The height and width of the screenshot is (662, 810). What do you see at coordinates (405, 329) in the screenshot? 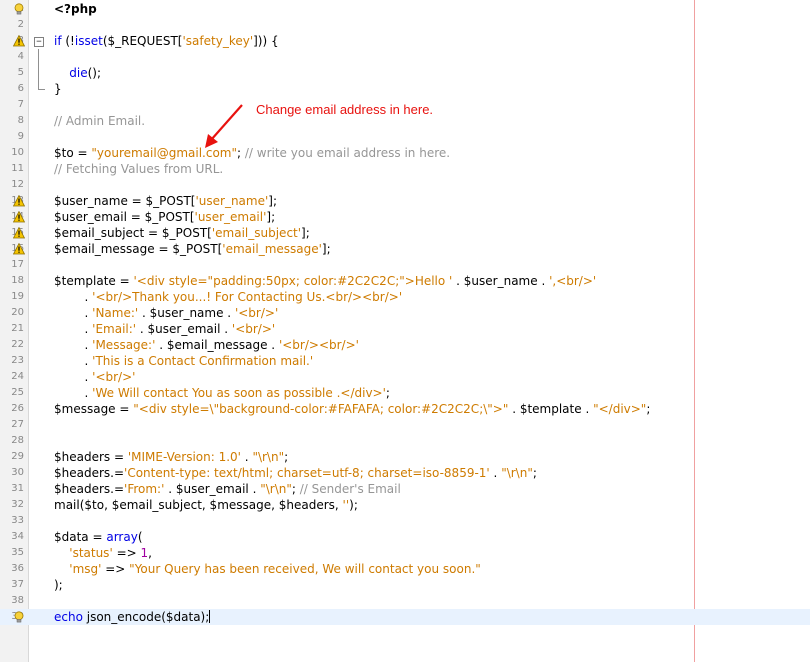
I see `code-line: 21 . 'Email:' . $user_email . '<br/>'` at bounding box center [405, 329].